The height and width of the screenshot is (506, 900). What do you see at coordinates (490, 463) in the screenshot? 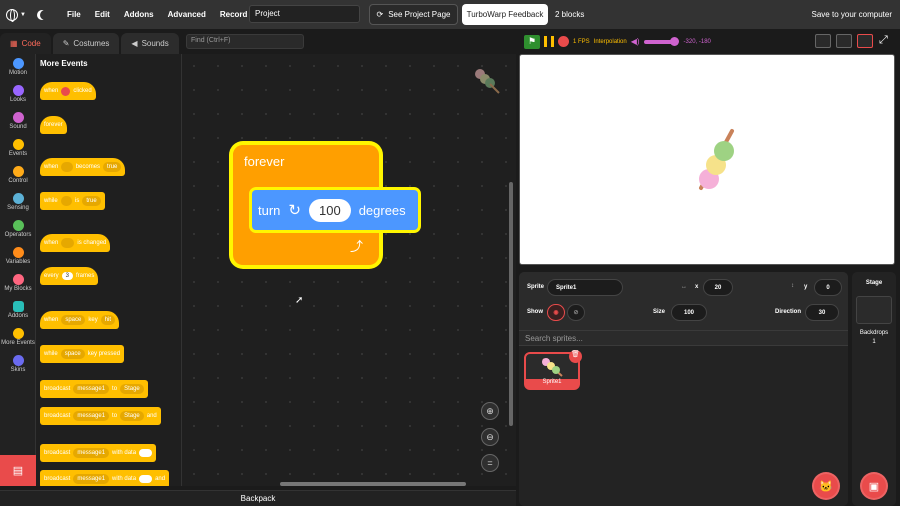
I see `zoom-reset-button: =` at bounding box center [490, 463].